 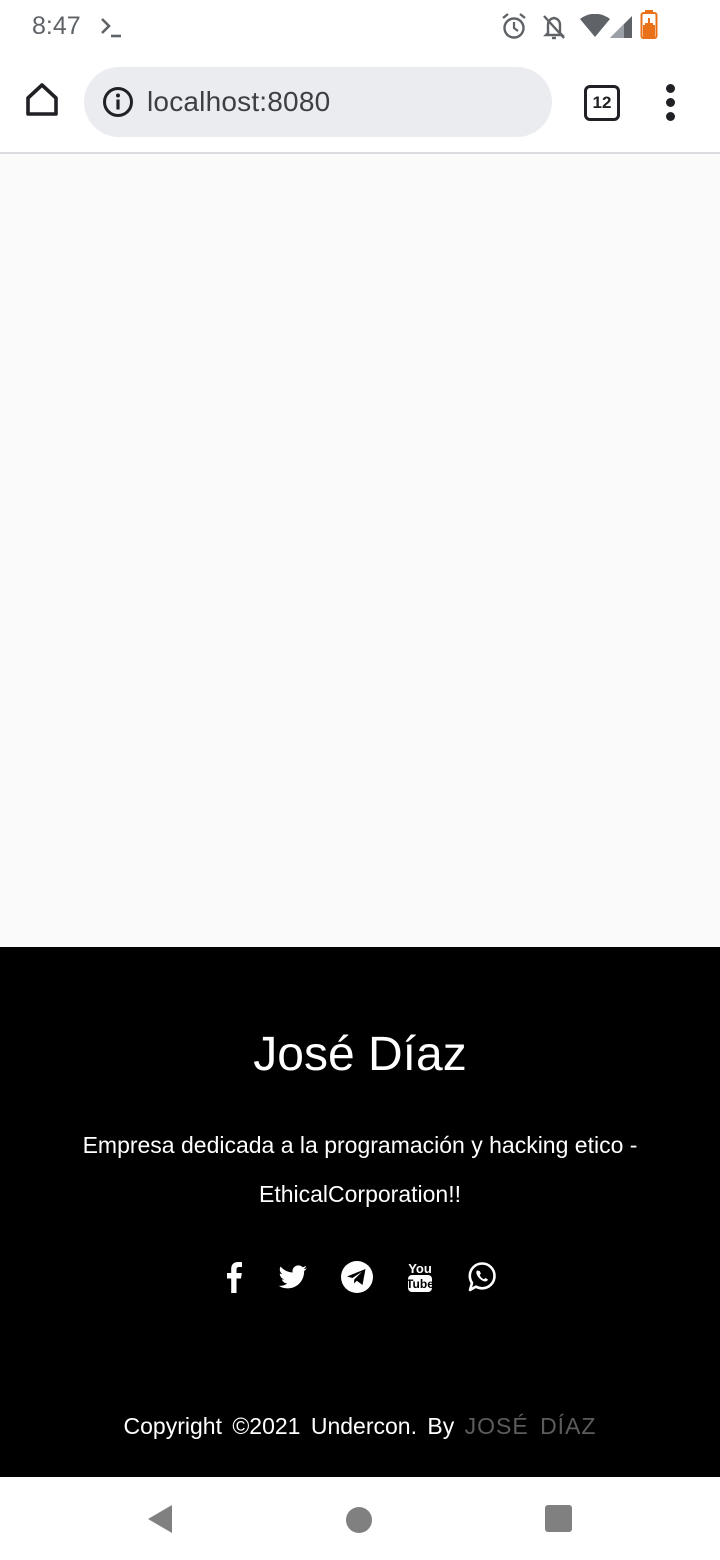 I want to click on home-circle-icon, so click(x=359, y=1520).